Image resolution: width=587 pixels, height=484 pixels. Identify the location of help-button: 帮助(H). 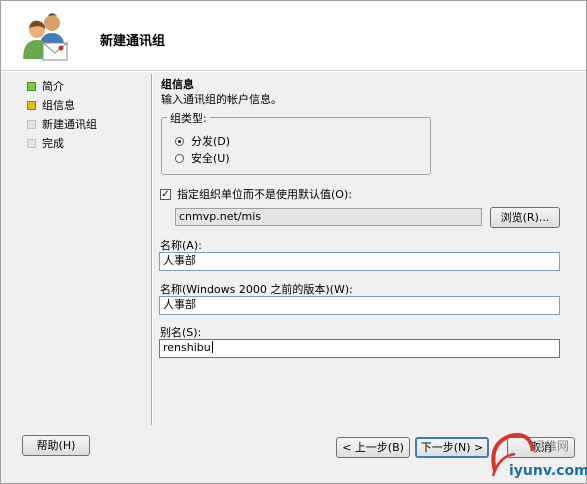
(56, 445).